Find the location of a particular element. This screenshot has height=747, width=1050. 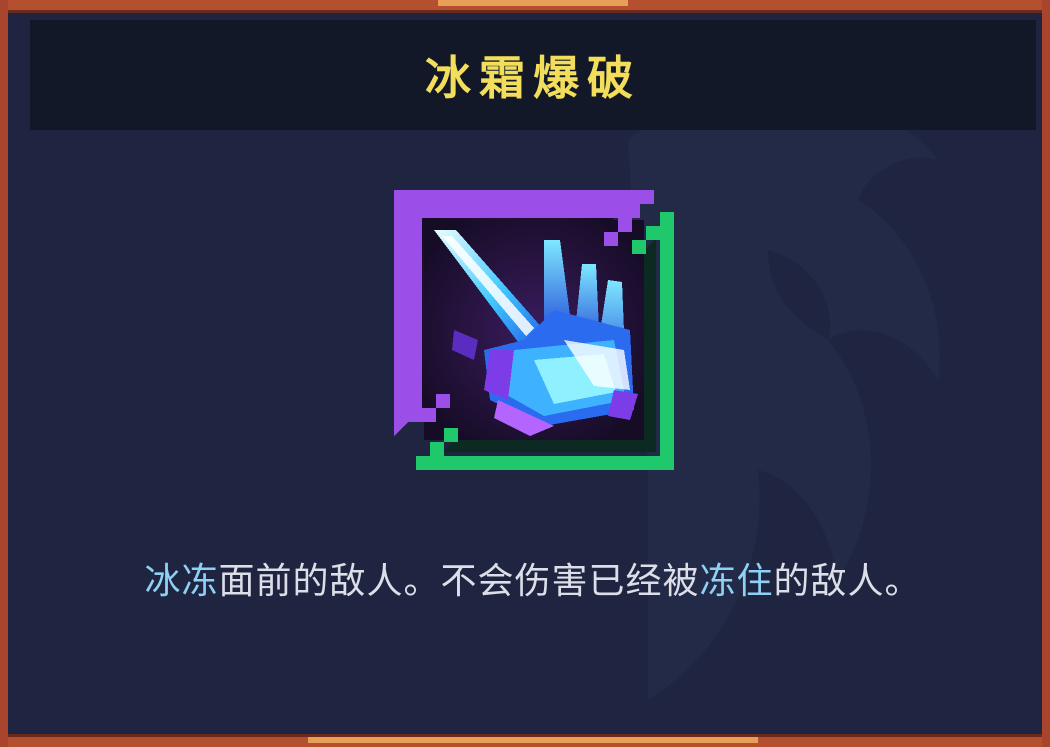

description-text: 面前的敌人。不会伤害已经被 is located at coordinates (459, 581).